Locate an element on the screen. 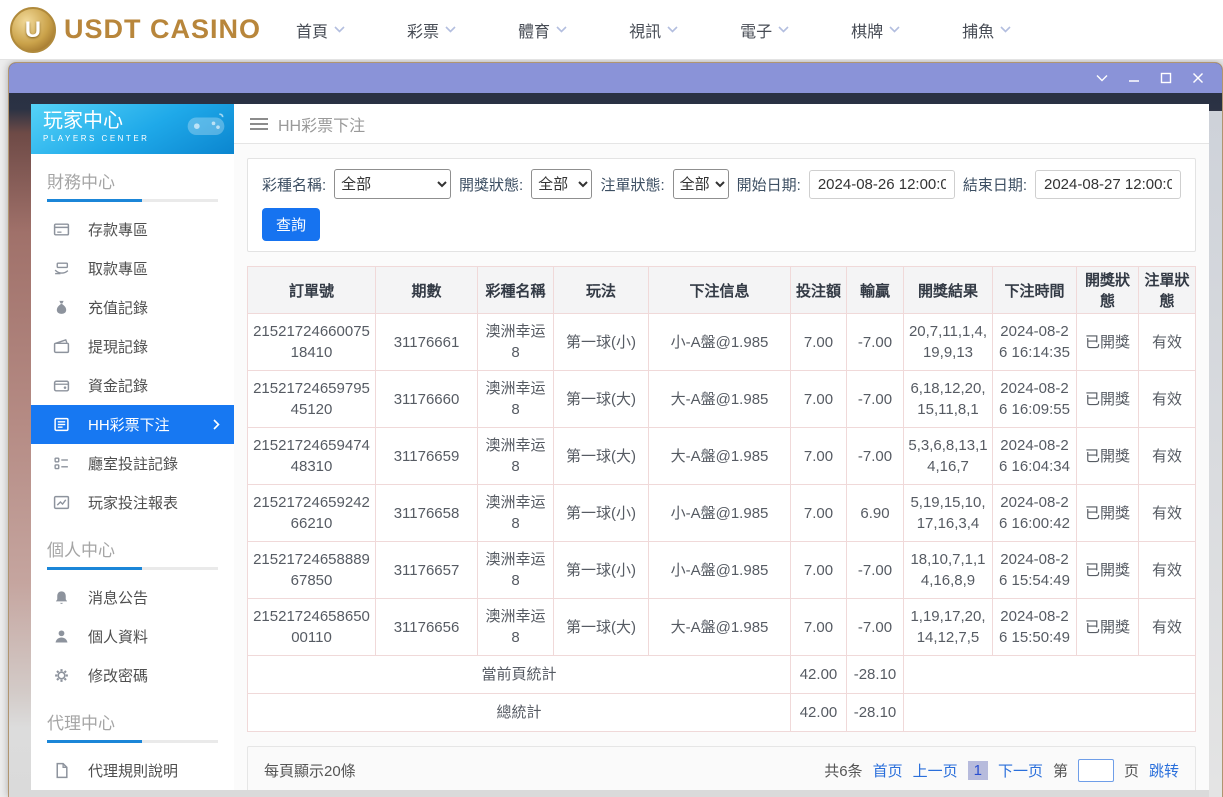 The image size is (1223, 797). grand-summary-label: 總統計 is located at coordinates (519, 712).